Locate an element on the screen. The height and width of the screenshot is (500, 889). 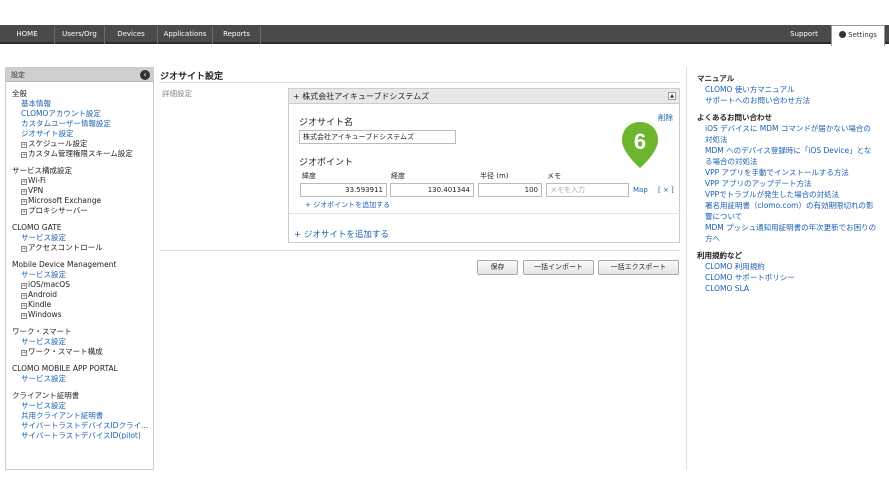
sidebar-expandable-item: + VPN is located at coordinates (82, 191).